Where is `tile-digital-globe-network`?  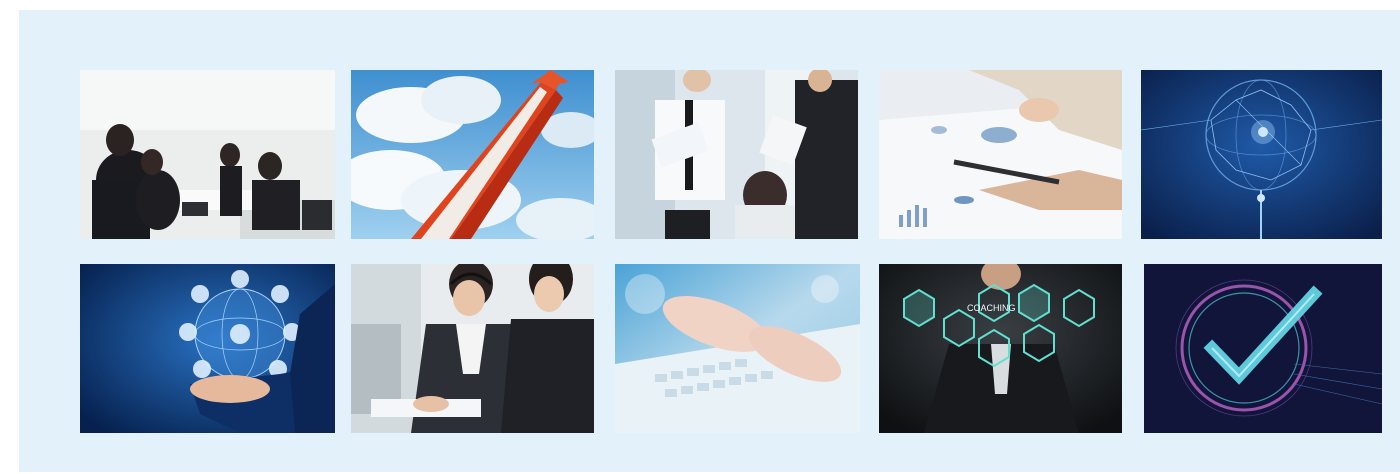 tile-digital-globe-network is located at coordinates (1261, 154).